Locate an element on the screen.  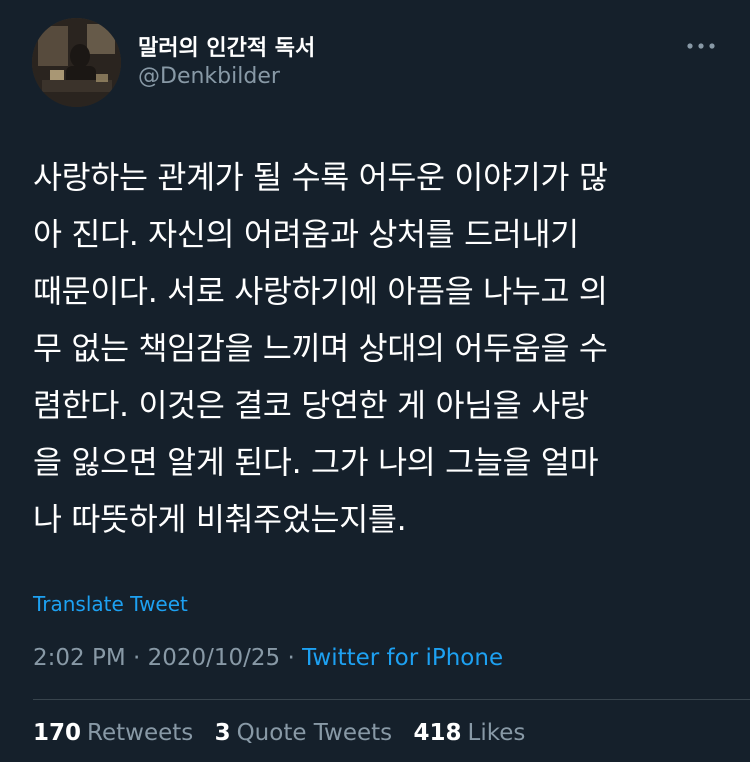
likes-stat: 418 Likes is located at coordinates (469, 733).